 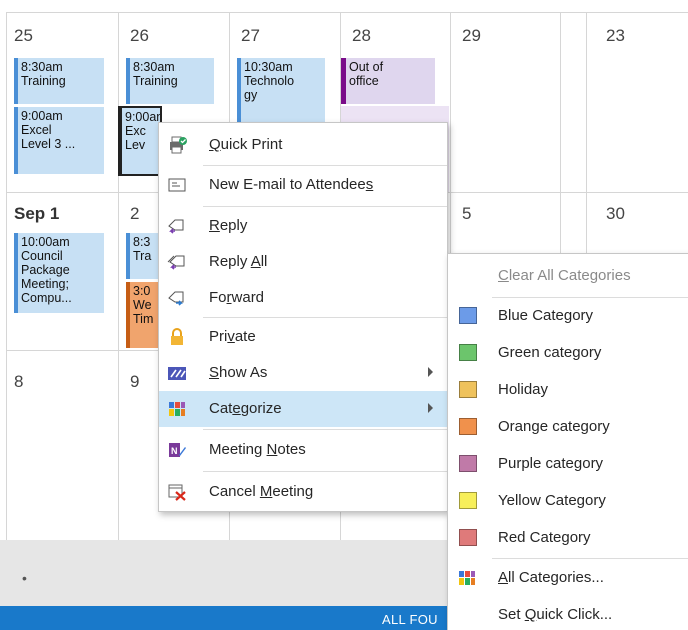 I want to click on menu-item-label: Private, so click(x=232, y=336).